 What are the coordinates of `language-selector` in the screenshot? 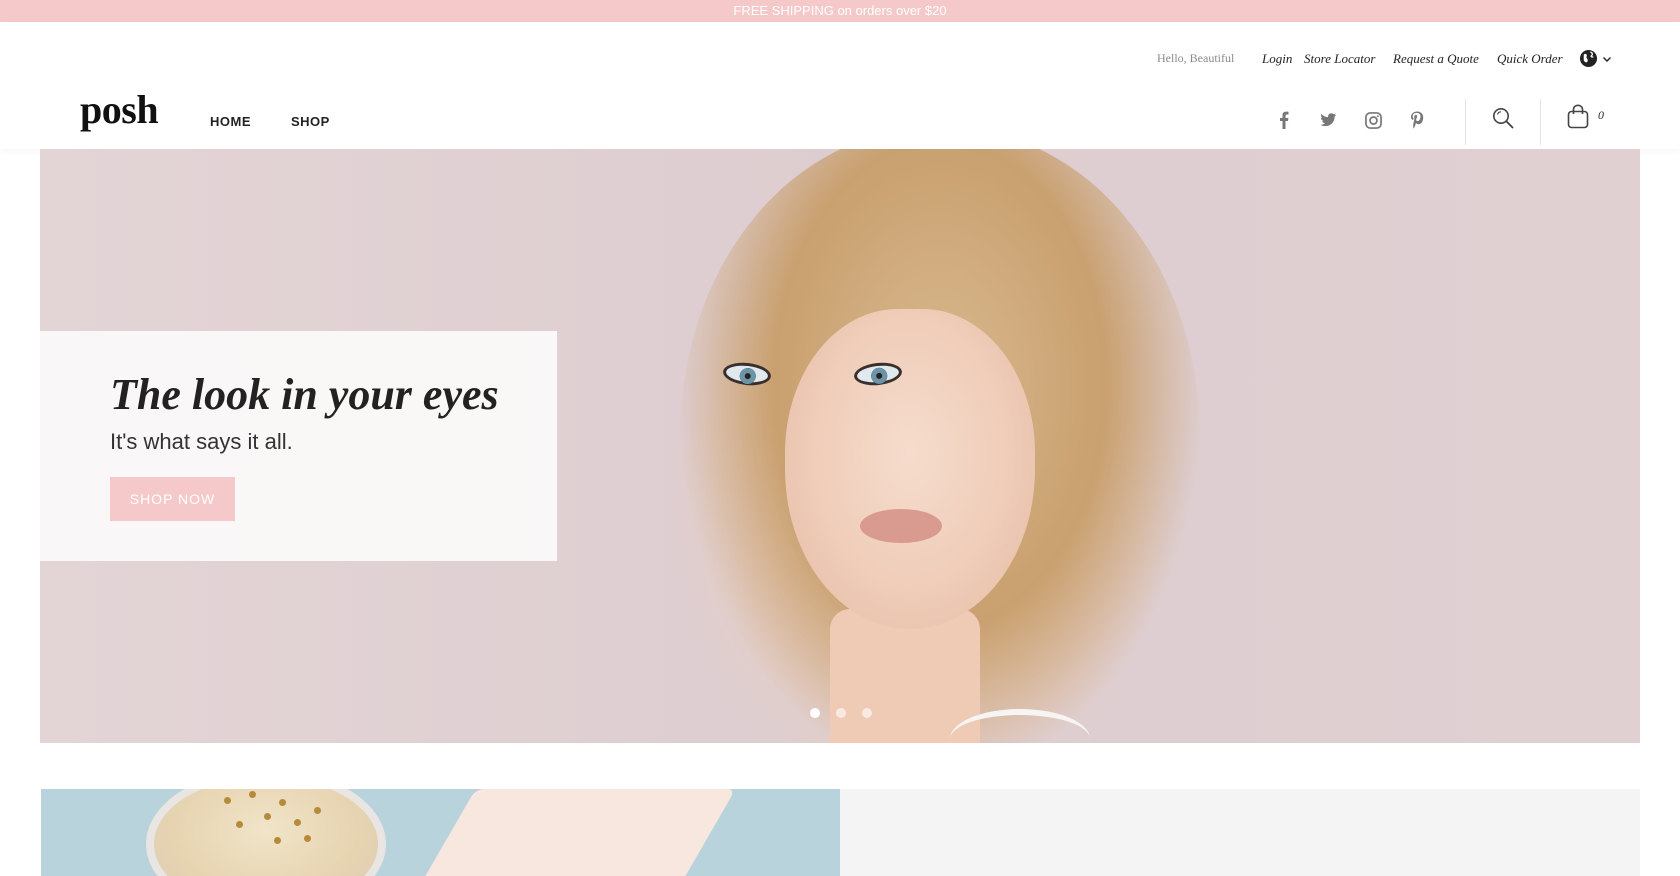 It's located at (1595, 58).